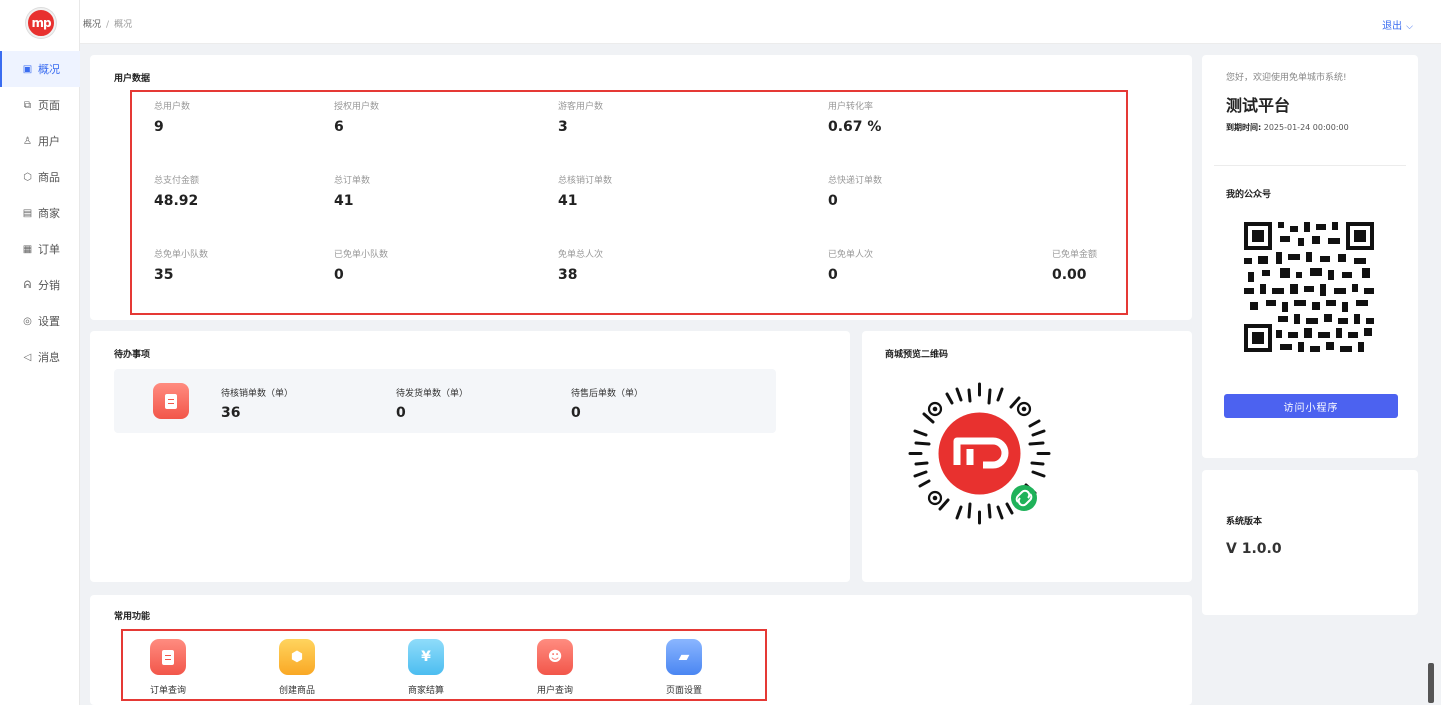  What do you see at coordinates (1310, 165) in the screenshot?
I see `divider` at bounding box center [1310, 165].